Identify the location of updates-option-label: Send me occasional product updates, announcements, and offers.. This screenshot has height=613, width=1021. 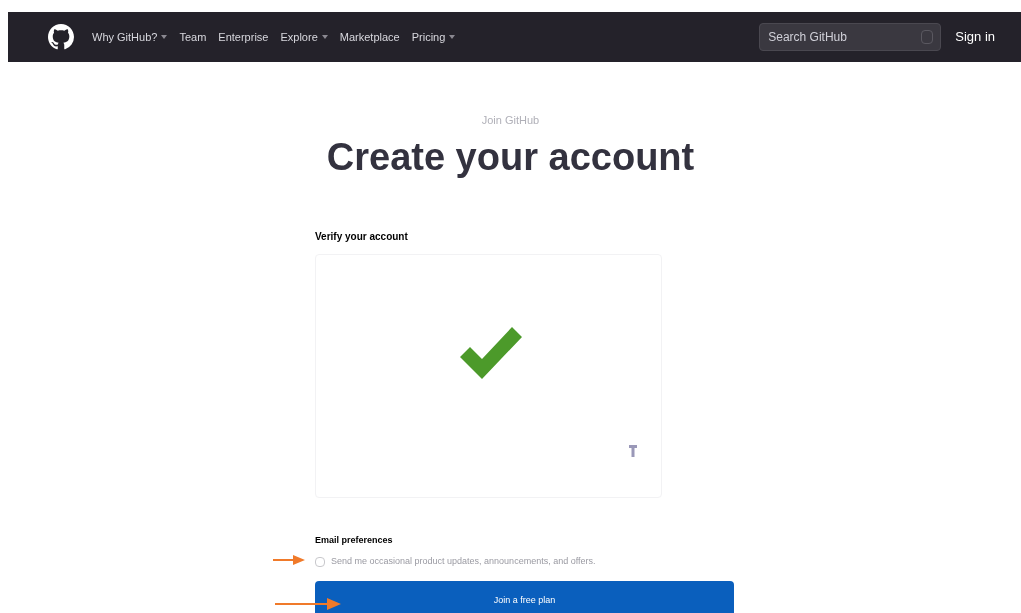
(463, 561).